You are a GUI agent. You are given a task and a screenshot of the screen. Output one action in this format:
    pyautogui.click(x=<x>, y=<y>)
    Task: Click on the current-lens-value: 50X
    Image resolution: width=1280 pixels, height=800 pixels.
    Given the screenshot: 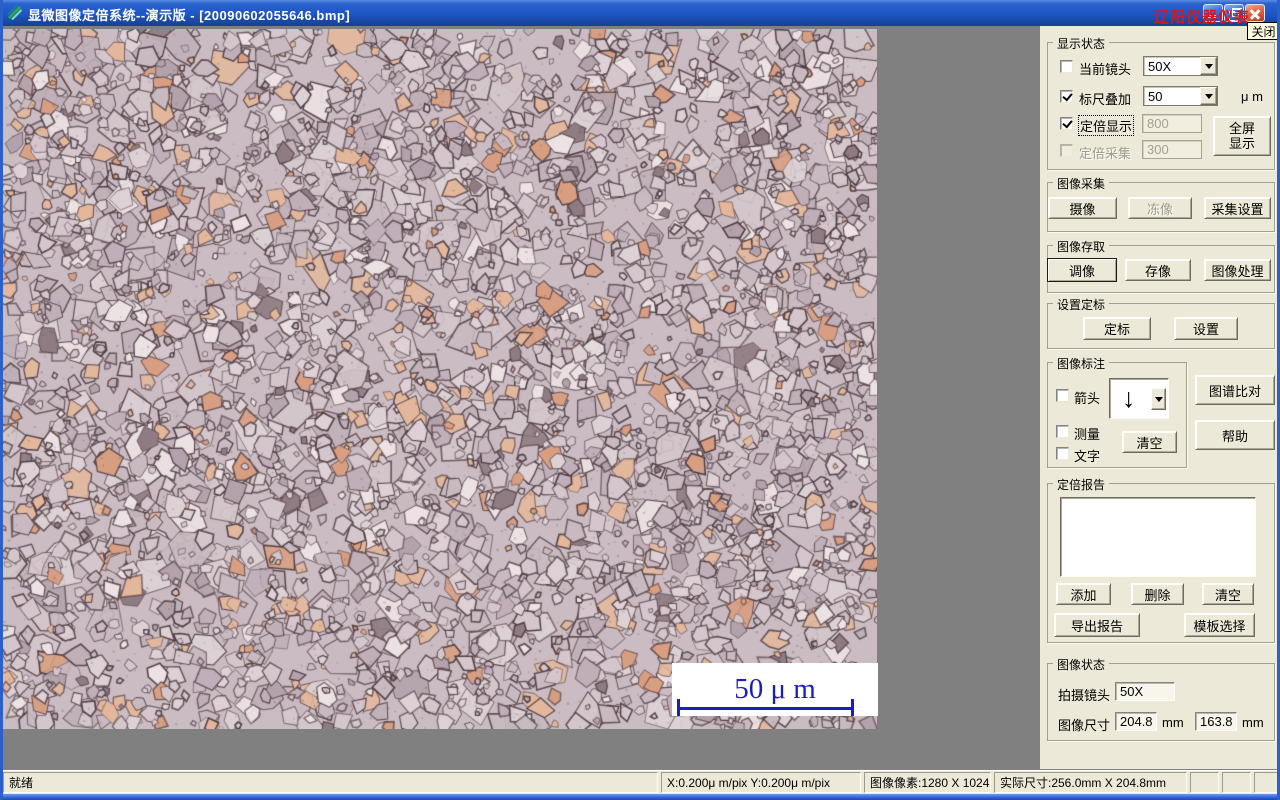 What is the action you would take?
    pyautogui.click(x=1160, y=66)
    